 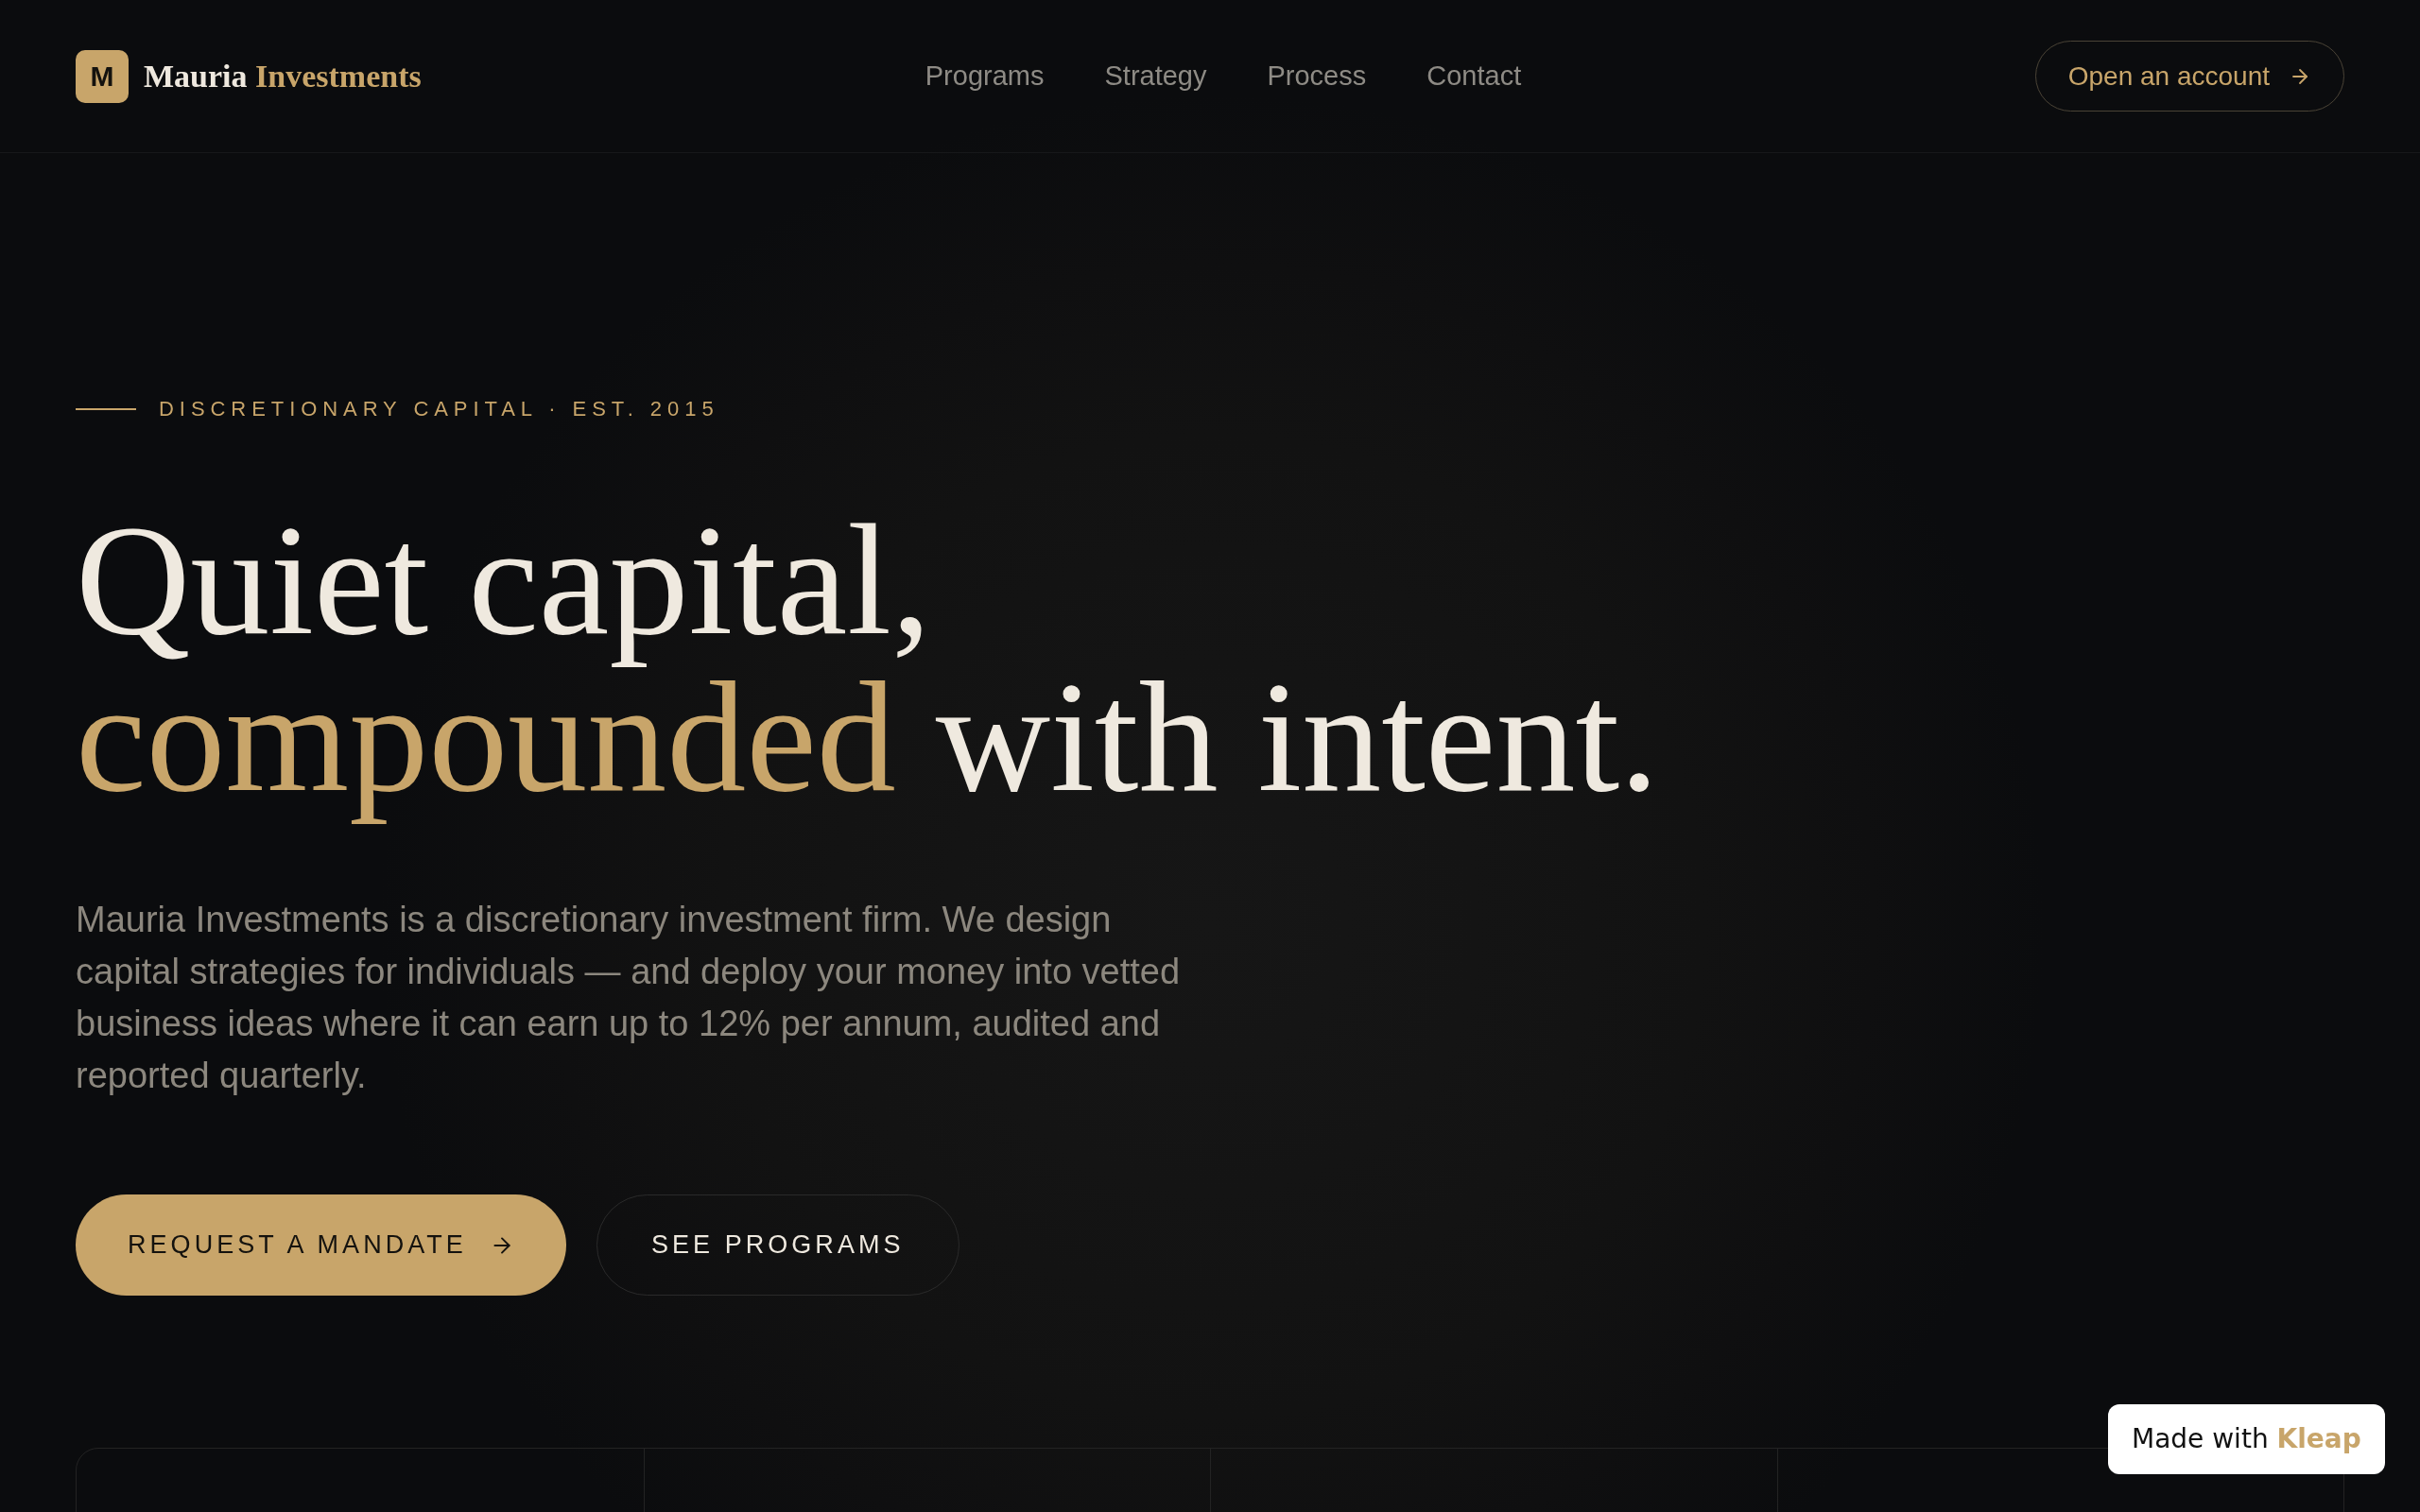 What do you see at coordinates (868, 663) in the screenshot?
I see `hero-headline: Quiet capital, compounded with intent.` at bounding box center [868, 663].